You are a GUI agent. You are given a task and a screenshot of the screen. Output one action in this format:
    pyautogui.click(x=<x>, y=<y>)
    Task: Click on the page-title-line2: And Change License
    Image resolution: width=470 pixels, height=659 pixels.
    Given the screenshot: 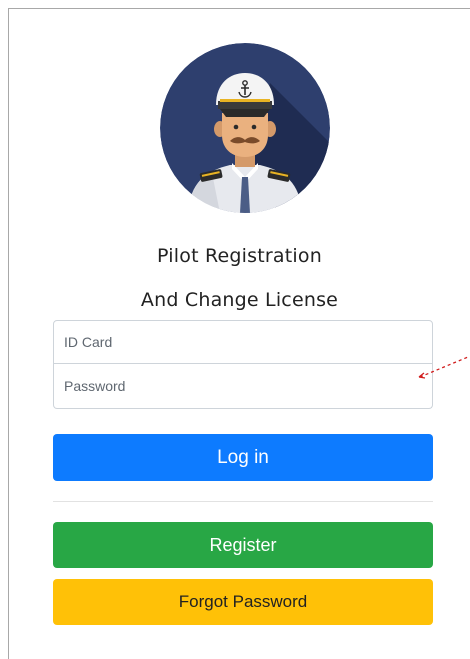 What is the action you would take?
    pyautogui.click(x=239, y=300)
    